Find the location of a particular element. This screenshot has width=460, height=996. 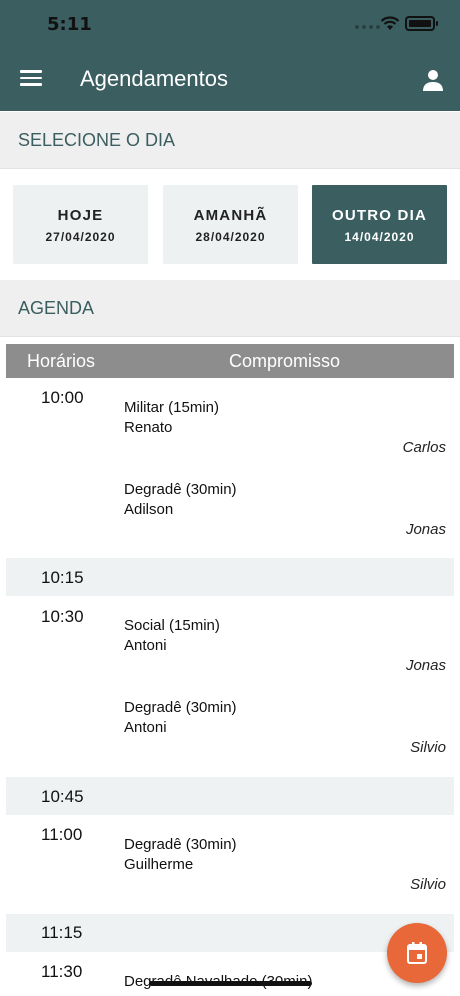

slot-time: 10:30 is located at coordinates (62, 616).